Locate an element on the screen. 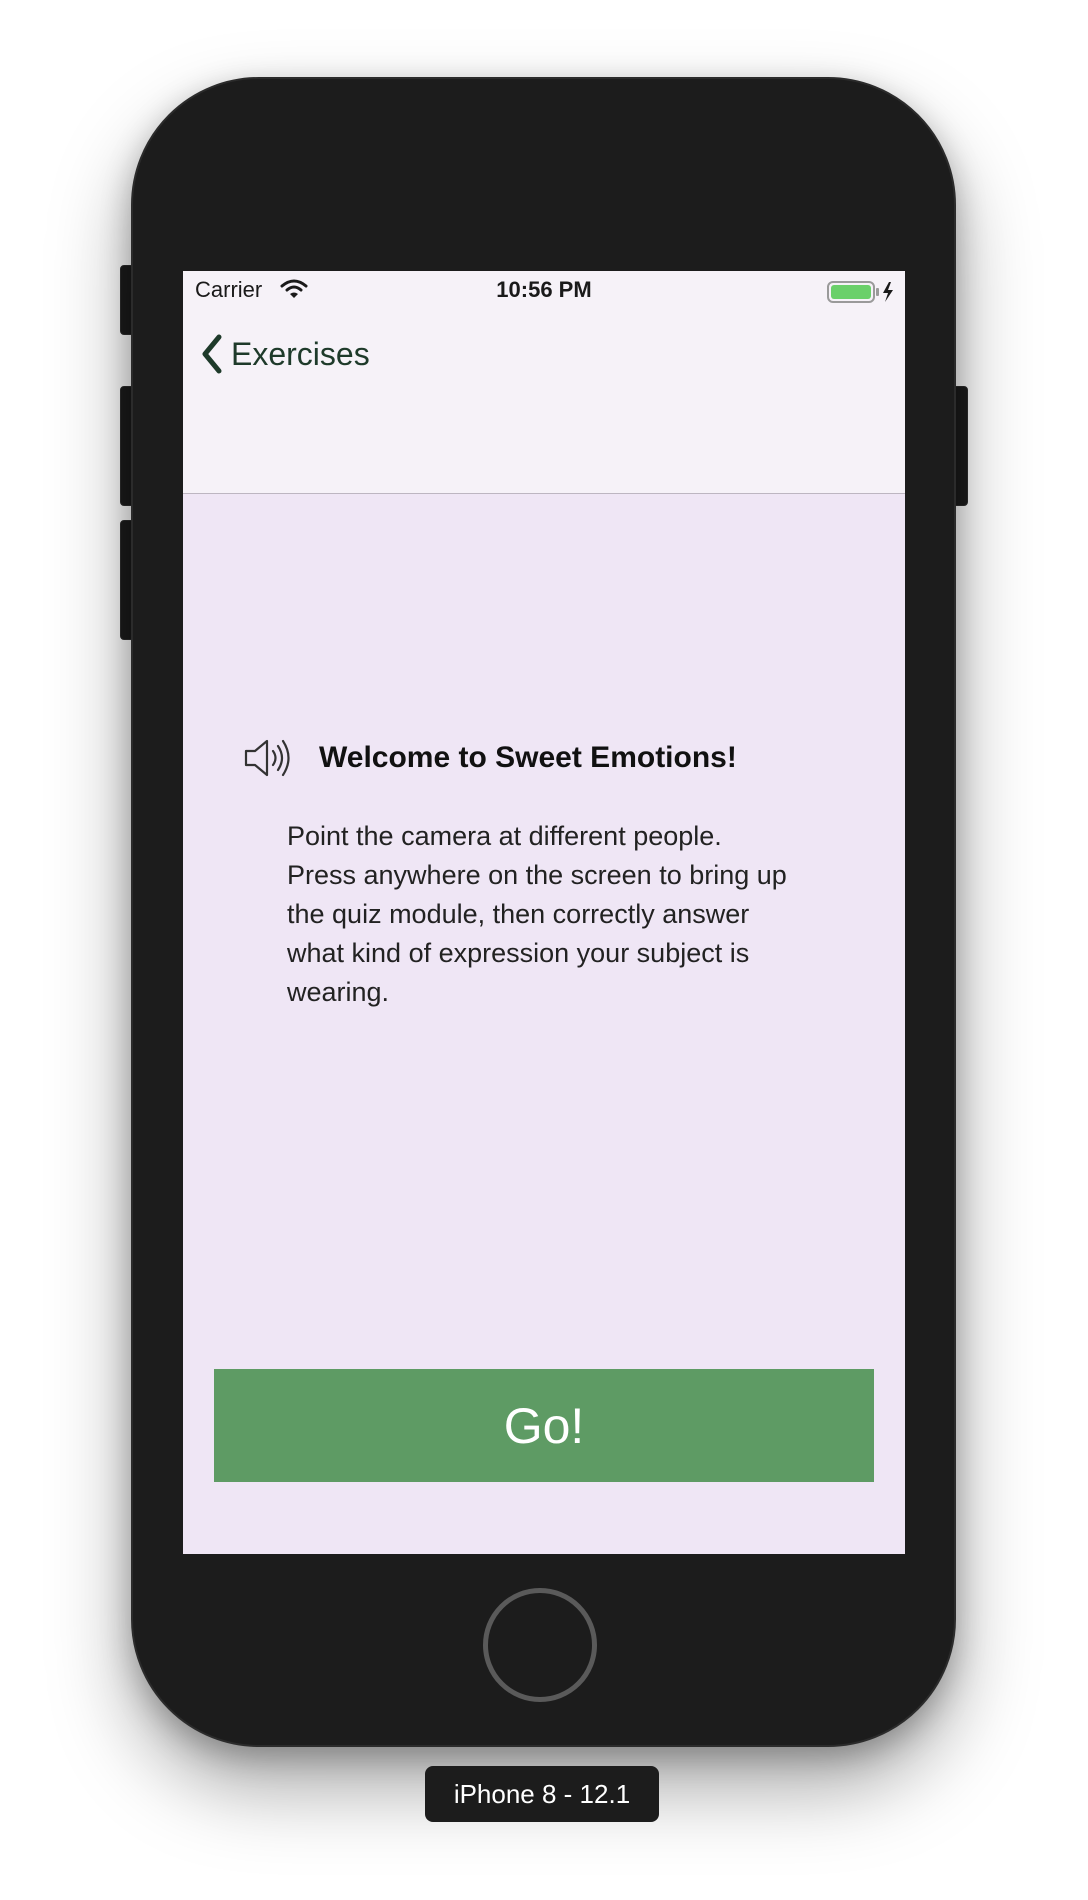 This screenshot has height=1900, width=1088. battery-charging-icon is located at coordinates (860, 292).